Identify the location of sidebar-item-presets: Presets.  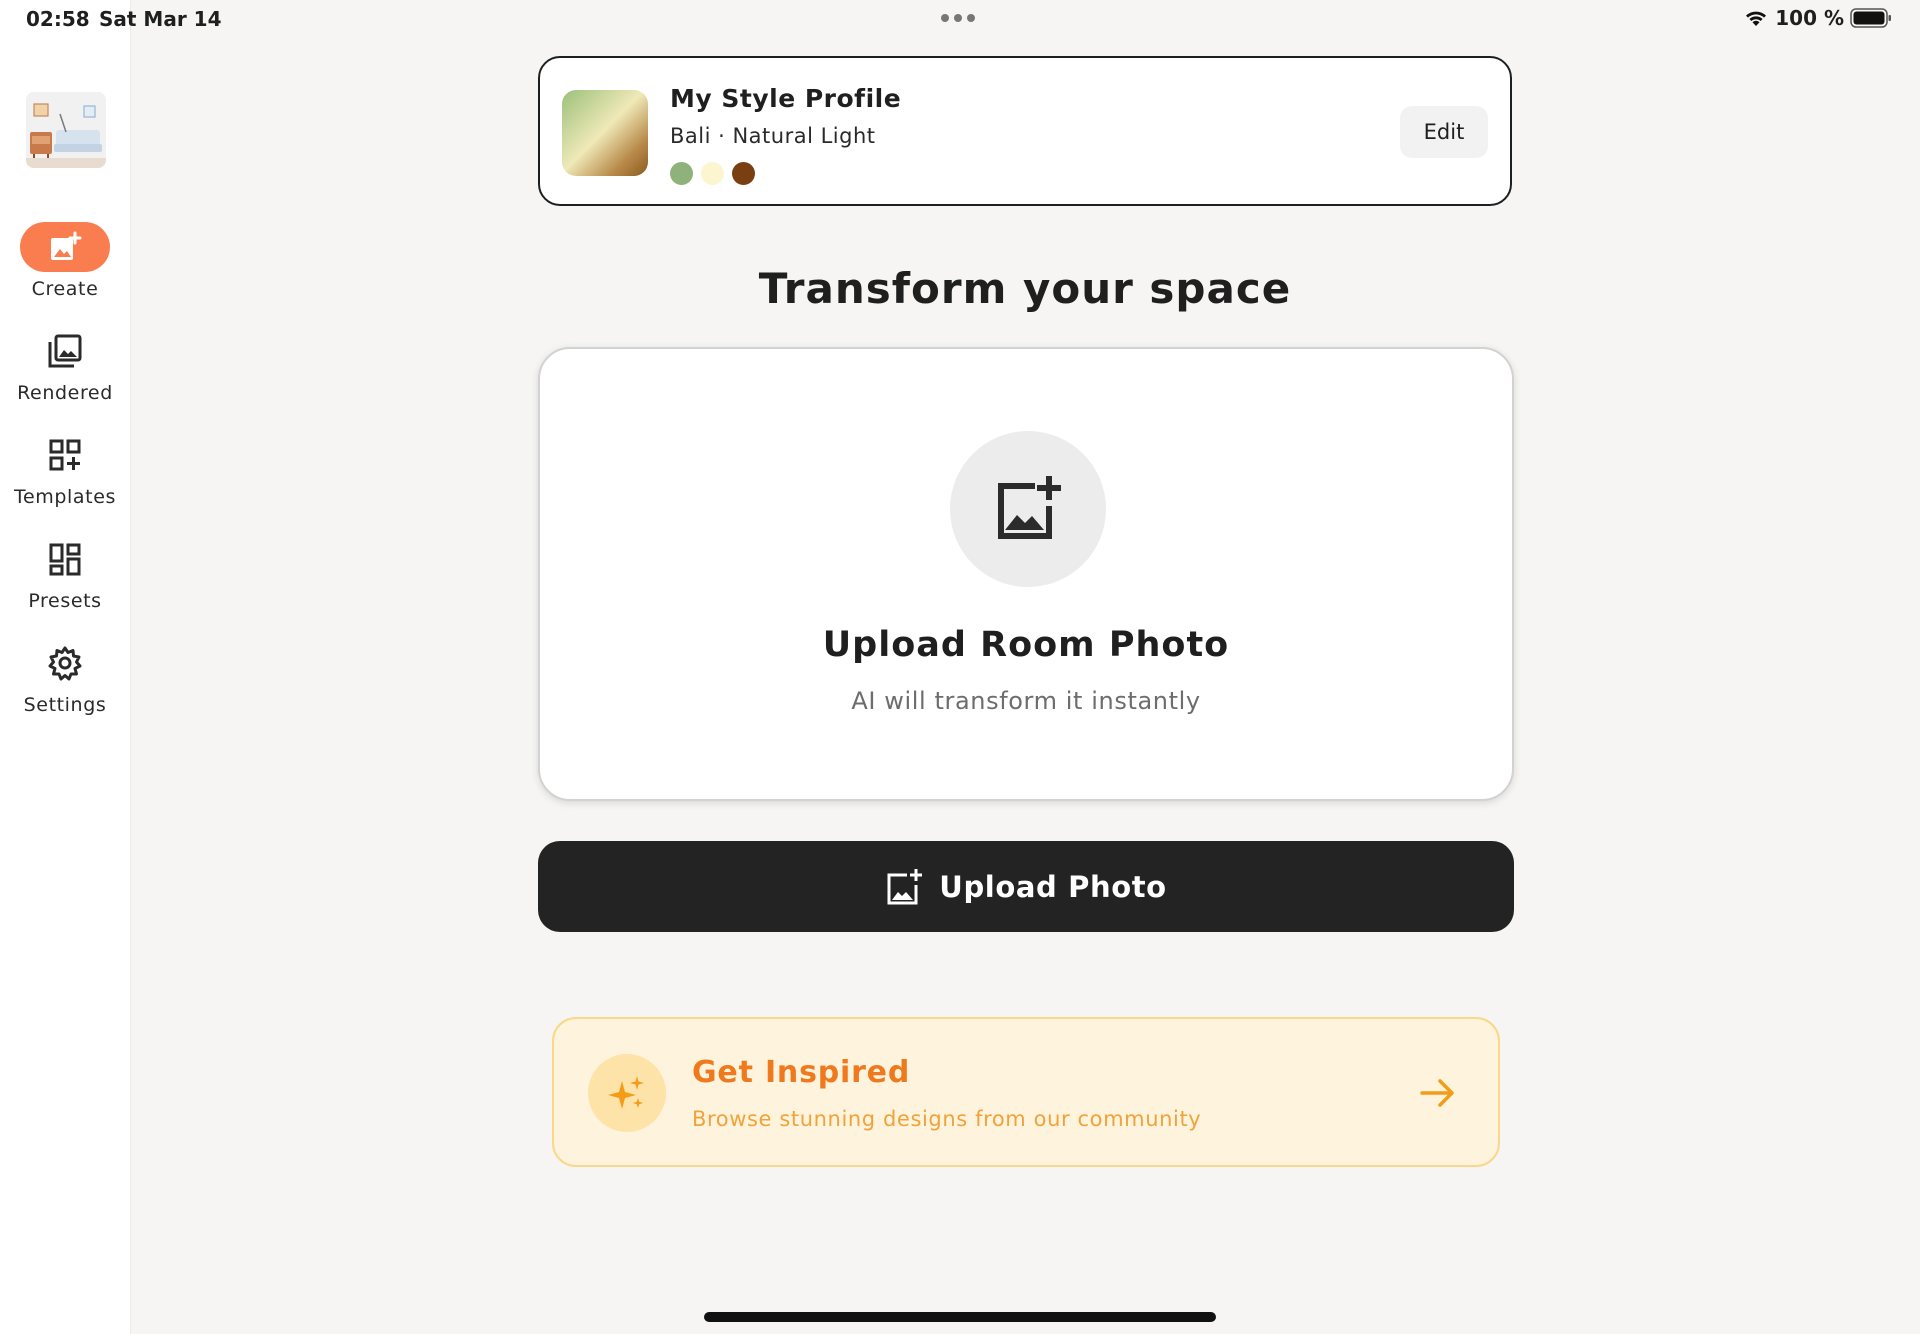
(65, 573).